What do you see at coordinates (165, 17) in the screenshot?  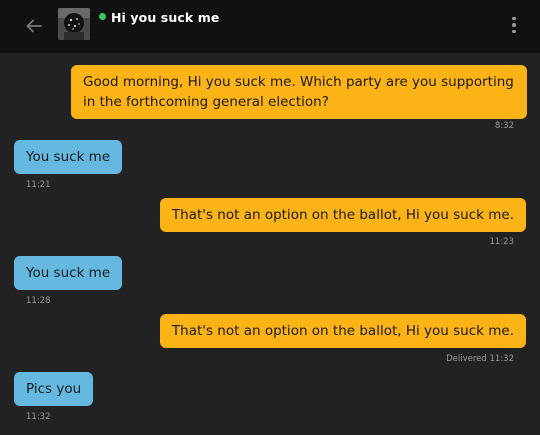 I see `contact-name: Hi you suck me` at bounding box center [165, 17].